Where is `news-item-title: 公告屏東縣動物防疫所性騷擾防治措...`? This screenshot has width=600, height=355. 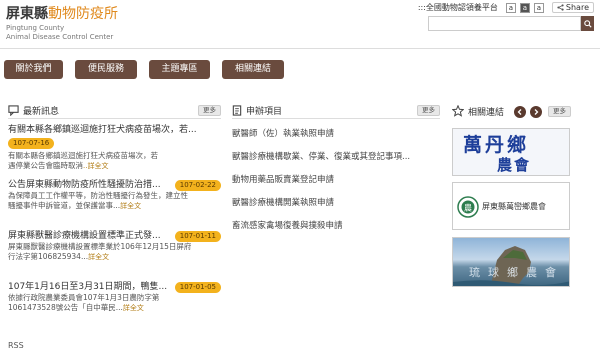 news-item-title: 公告屏東縣動物防疫所性騷擾防治措... is located at coordinates (93, 185).